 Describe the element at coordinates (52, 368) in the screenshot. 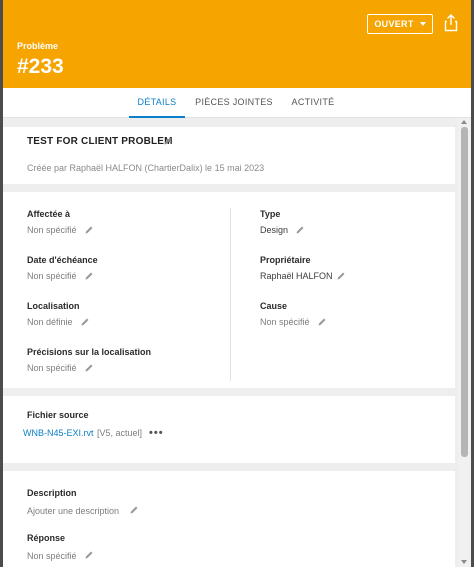

I see `location-details-value: Non spécifié` at that location.